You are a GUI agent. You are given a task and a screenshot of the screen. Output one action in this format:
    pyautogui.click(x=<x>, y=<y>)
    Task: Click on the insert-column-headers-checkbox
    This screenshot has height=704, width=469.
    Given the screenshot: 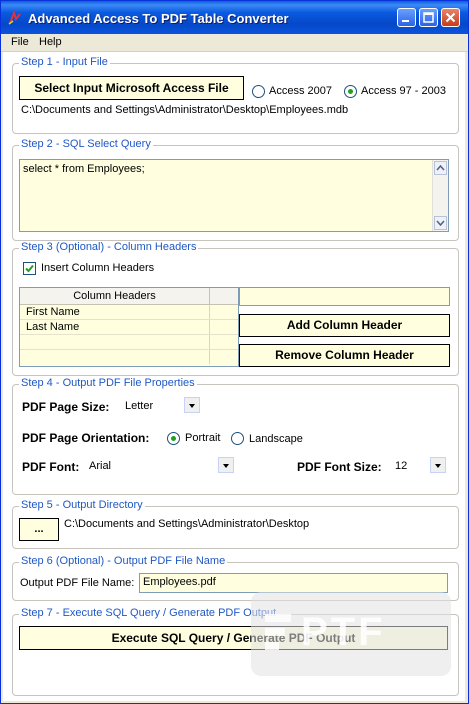 What is the action you would take?
    pyautogui.click(x=29, y=268)
    